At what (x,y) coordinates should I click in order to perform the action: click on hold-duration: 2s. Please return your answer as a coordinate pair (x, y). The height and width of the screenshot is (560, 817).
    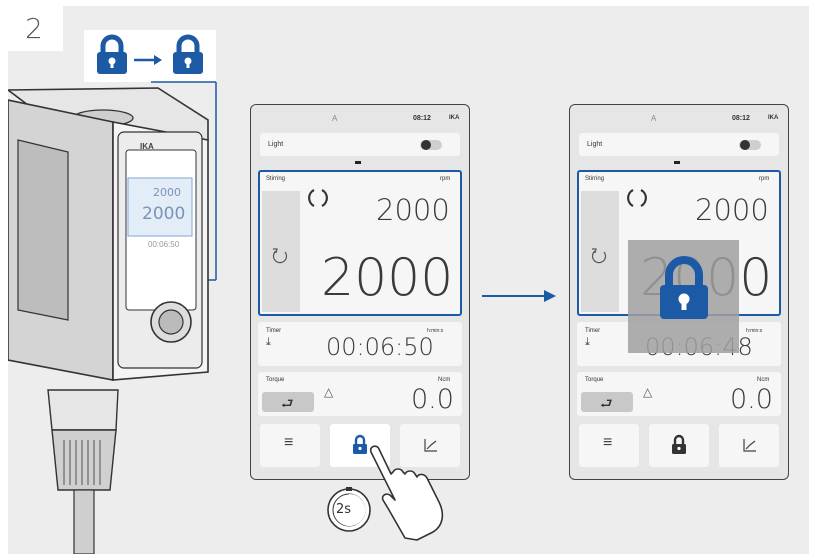
    Looking at the image, I should click on (344, 509).